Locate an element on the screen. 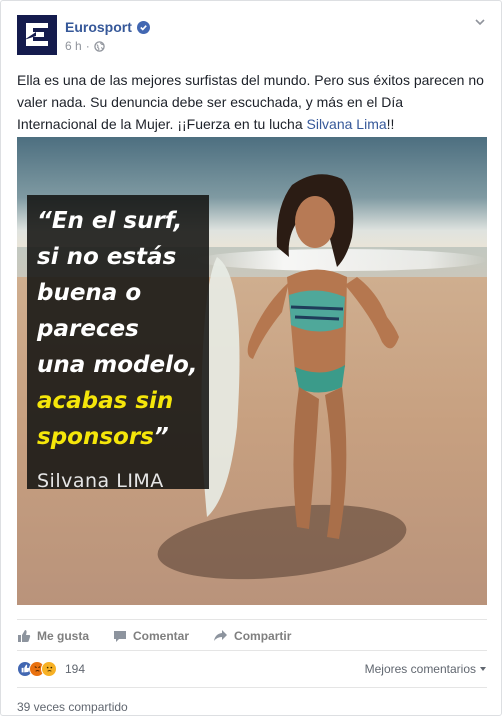 This screenshot has width=502, height=717. mention-link: Silvana Lima is located at coordinates (347, 124).